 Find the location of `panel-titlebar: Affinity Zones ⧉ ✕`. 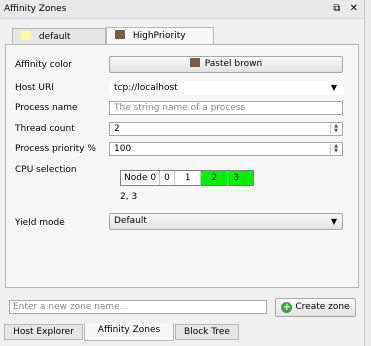

panel-titlebar: Affinity Zones ⧉ ✕ is located at coordinates (182, 9).